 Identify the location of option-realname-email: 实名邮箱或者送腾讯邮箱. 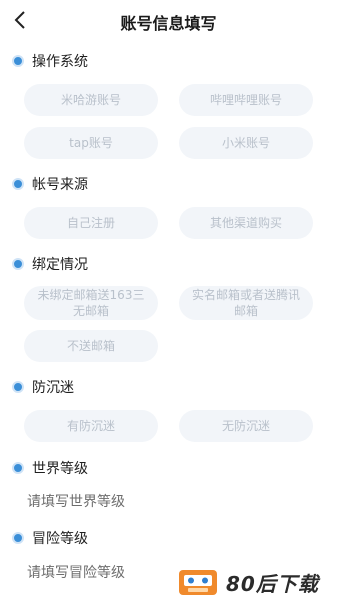
(246, 303).